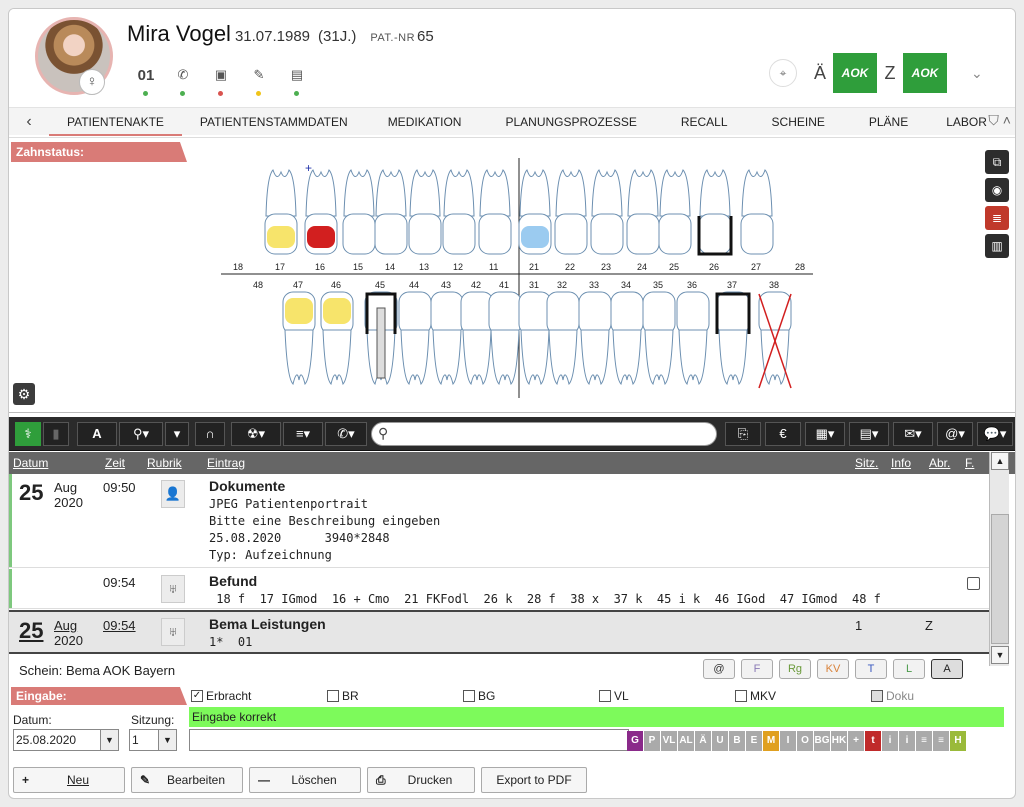 This screenshot has width=1024, height=807. Describe the element at coordinates (997, 246) in the screenshot. I see `xray-icon: ▥` at that location.